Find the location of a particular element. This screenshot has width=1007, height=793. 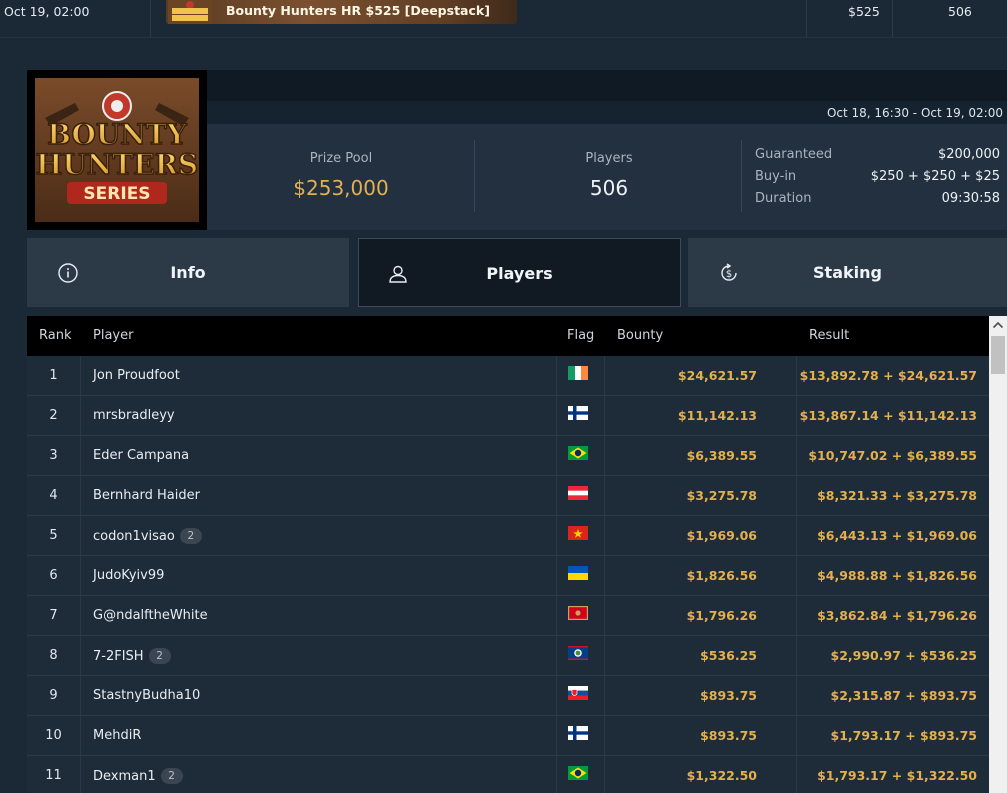

montenegro-flag-icon is located at coordinates (578, 613).